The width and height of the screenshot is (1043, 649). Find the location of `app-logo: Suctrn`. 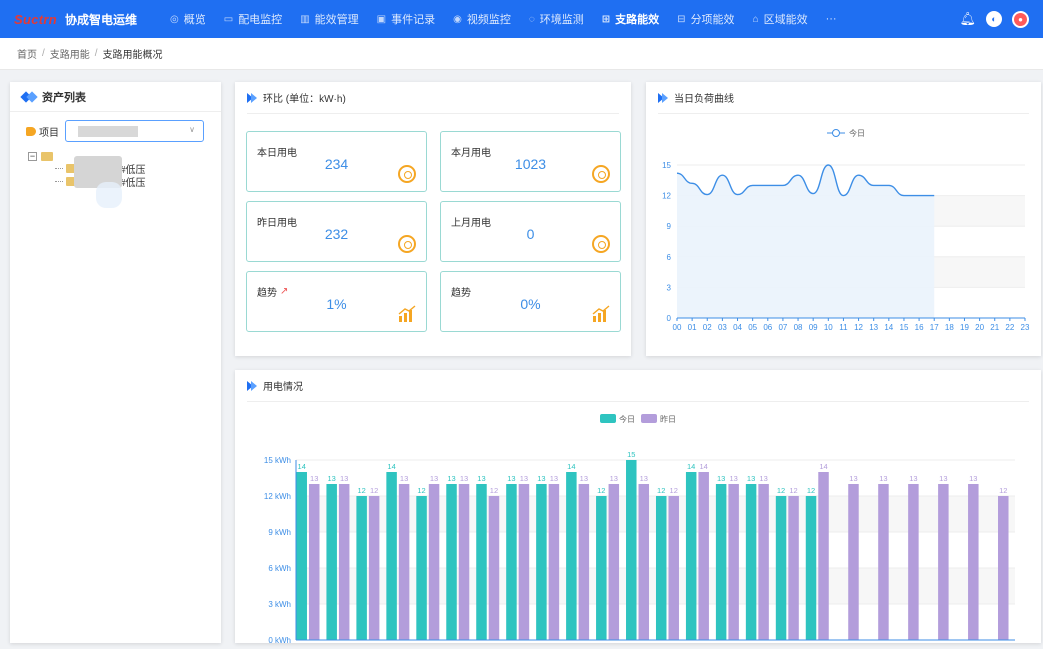

app-logo: Suctrn is located at coordinates (35, 19).